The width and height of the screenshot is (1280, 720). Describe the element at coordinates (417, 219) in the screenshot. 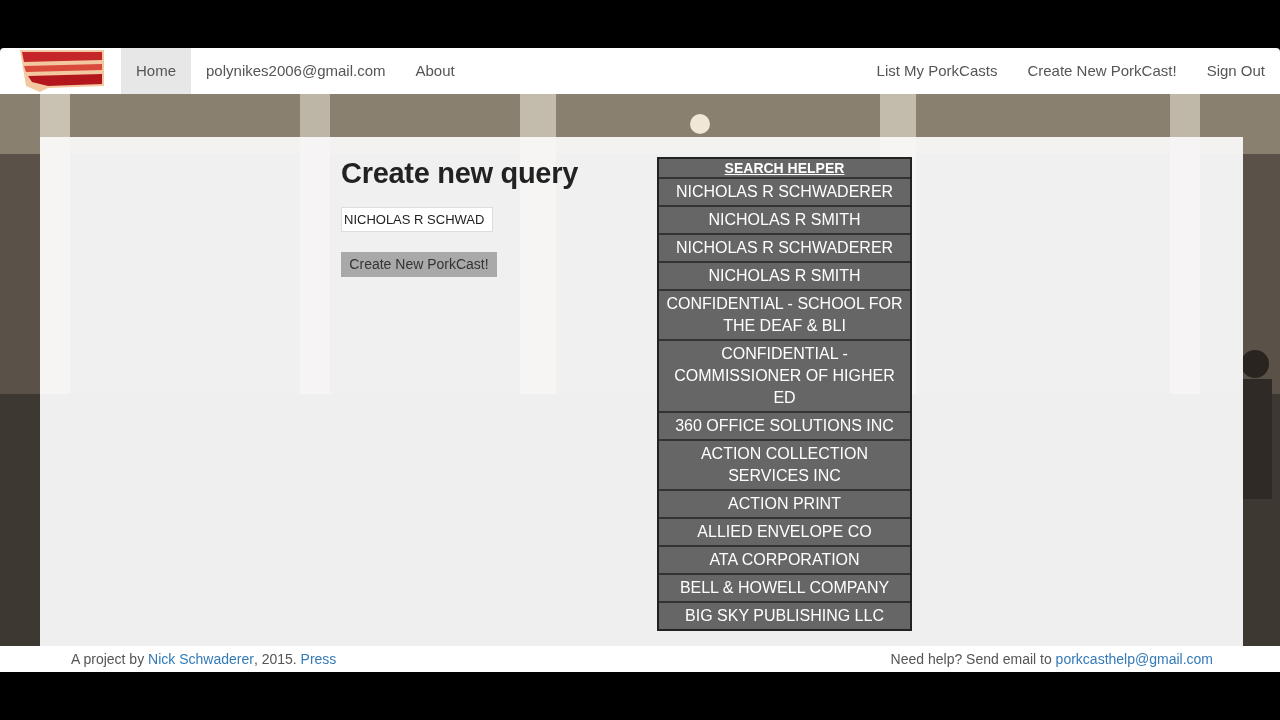

I see `query-field: NICHOLAS R SCHWAD` at that location.